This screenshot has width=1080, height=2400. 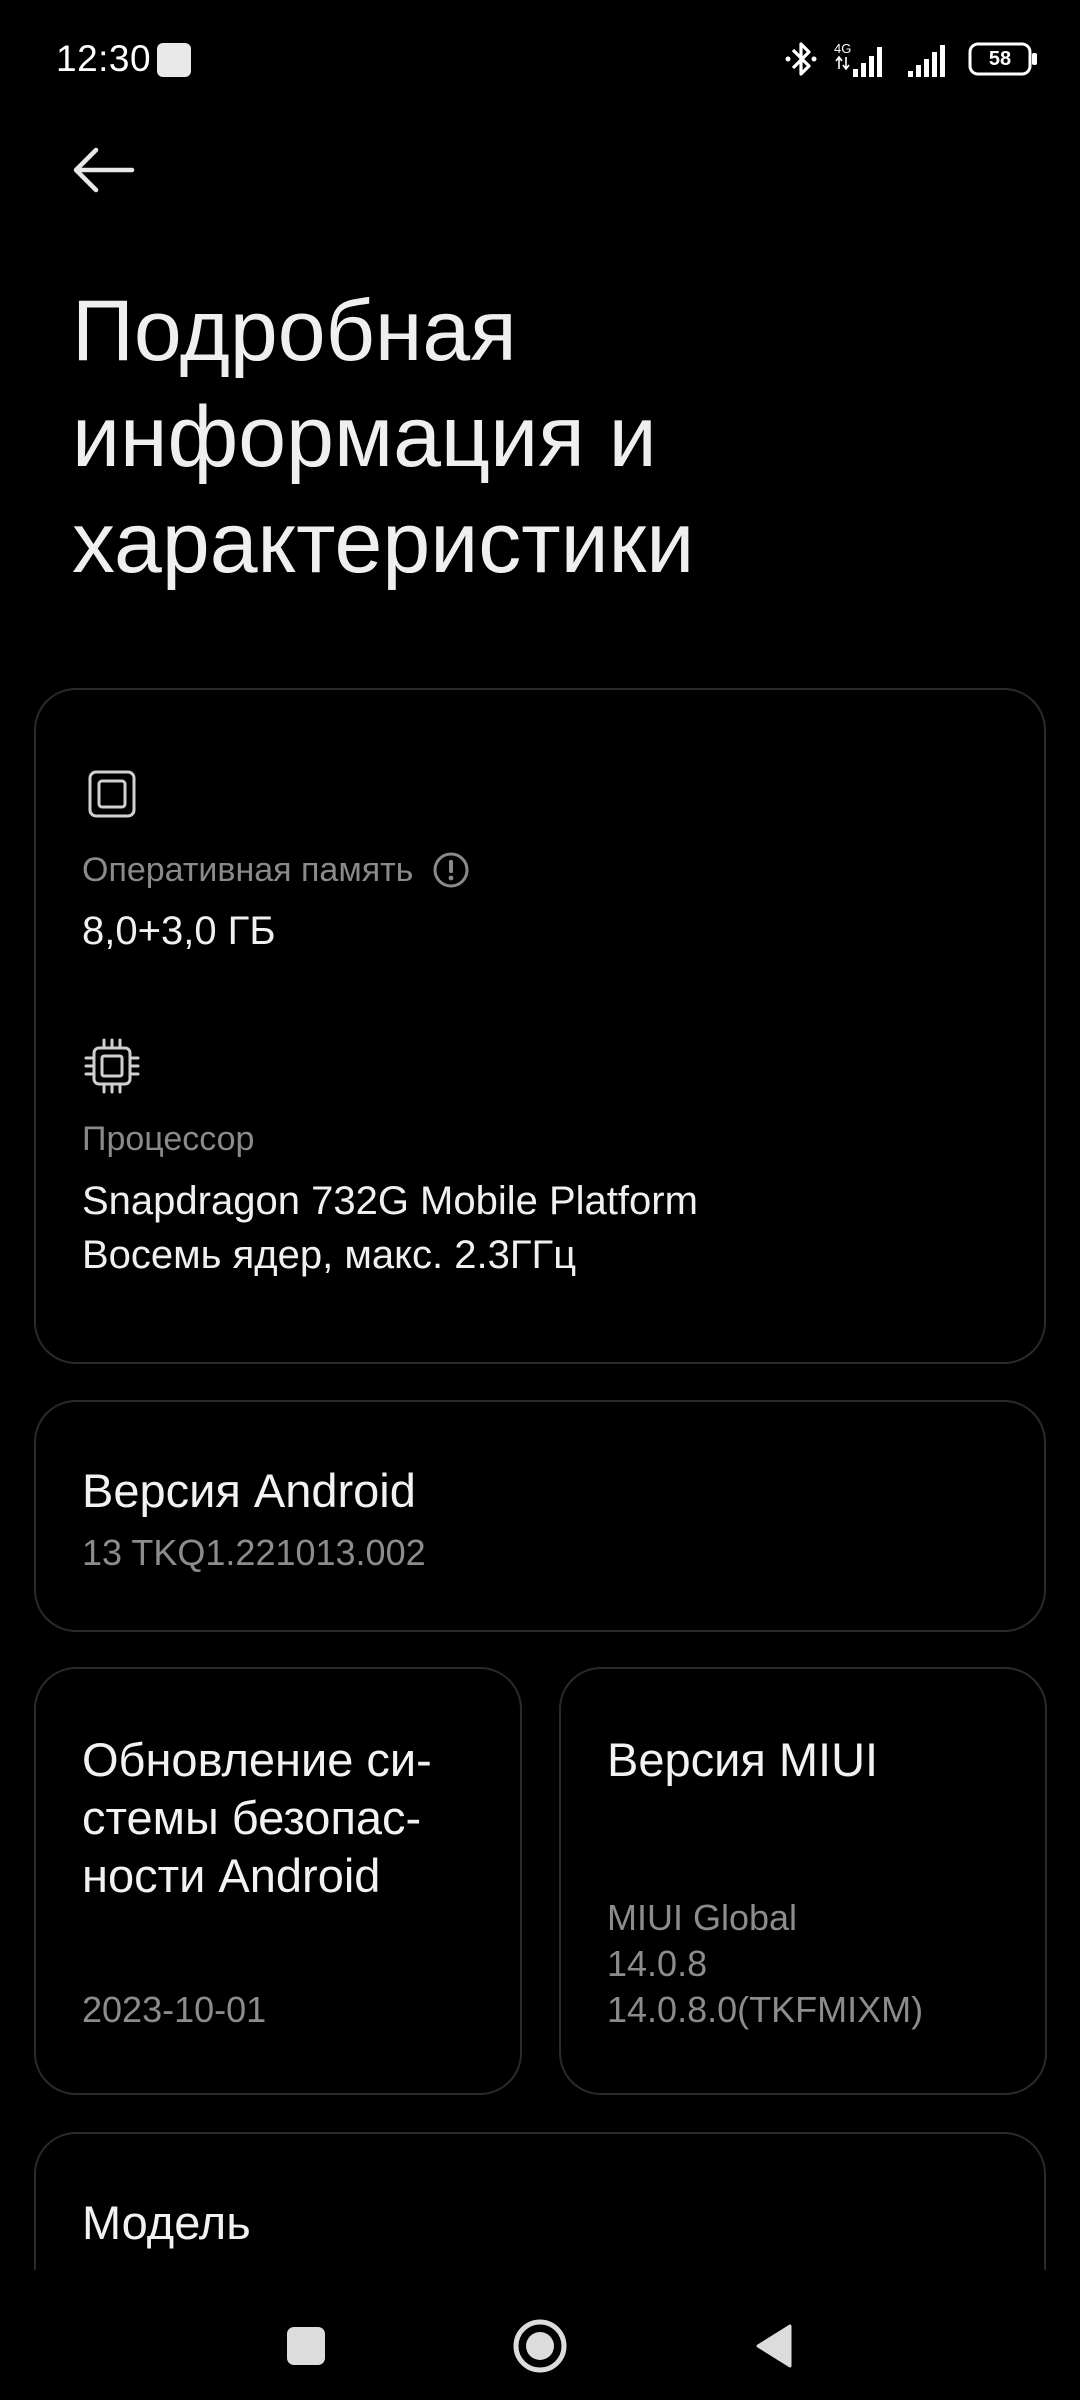 What do you see at coordinates (540, 1516) in the screenshot?
I see `android-version-card: Версия Android 13 TKQ1.221013.002` at bounding box center [540, 1516].